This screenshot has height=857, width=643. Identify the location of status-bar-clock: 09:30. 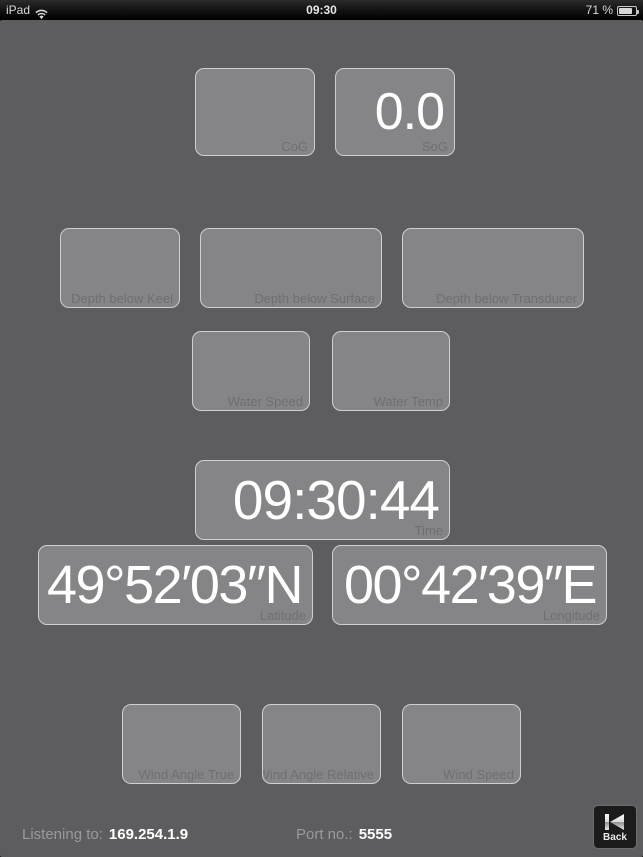
(321, 10).